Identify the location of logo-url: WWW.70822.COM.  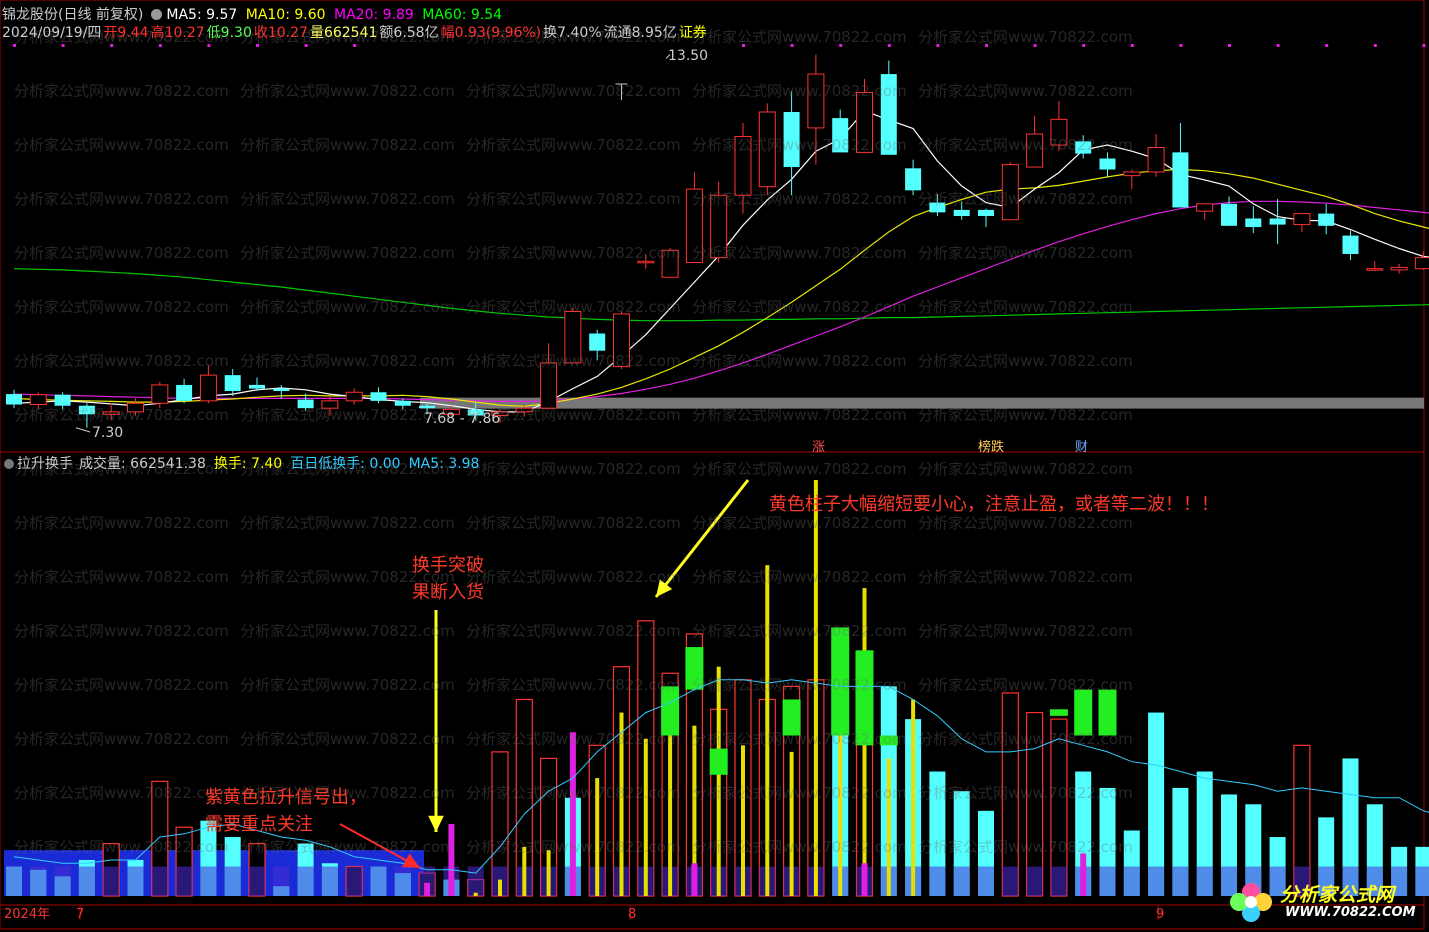
(1350, 912).